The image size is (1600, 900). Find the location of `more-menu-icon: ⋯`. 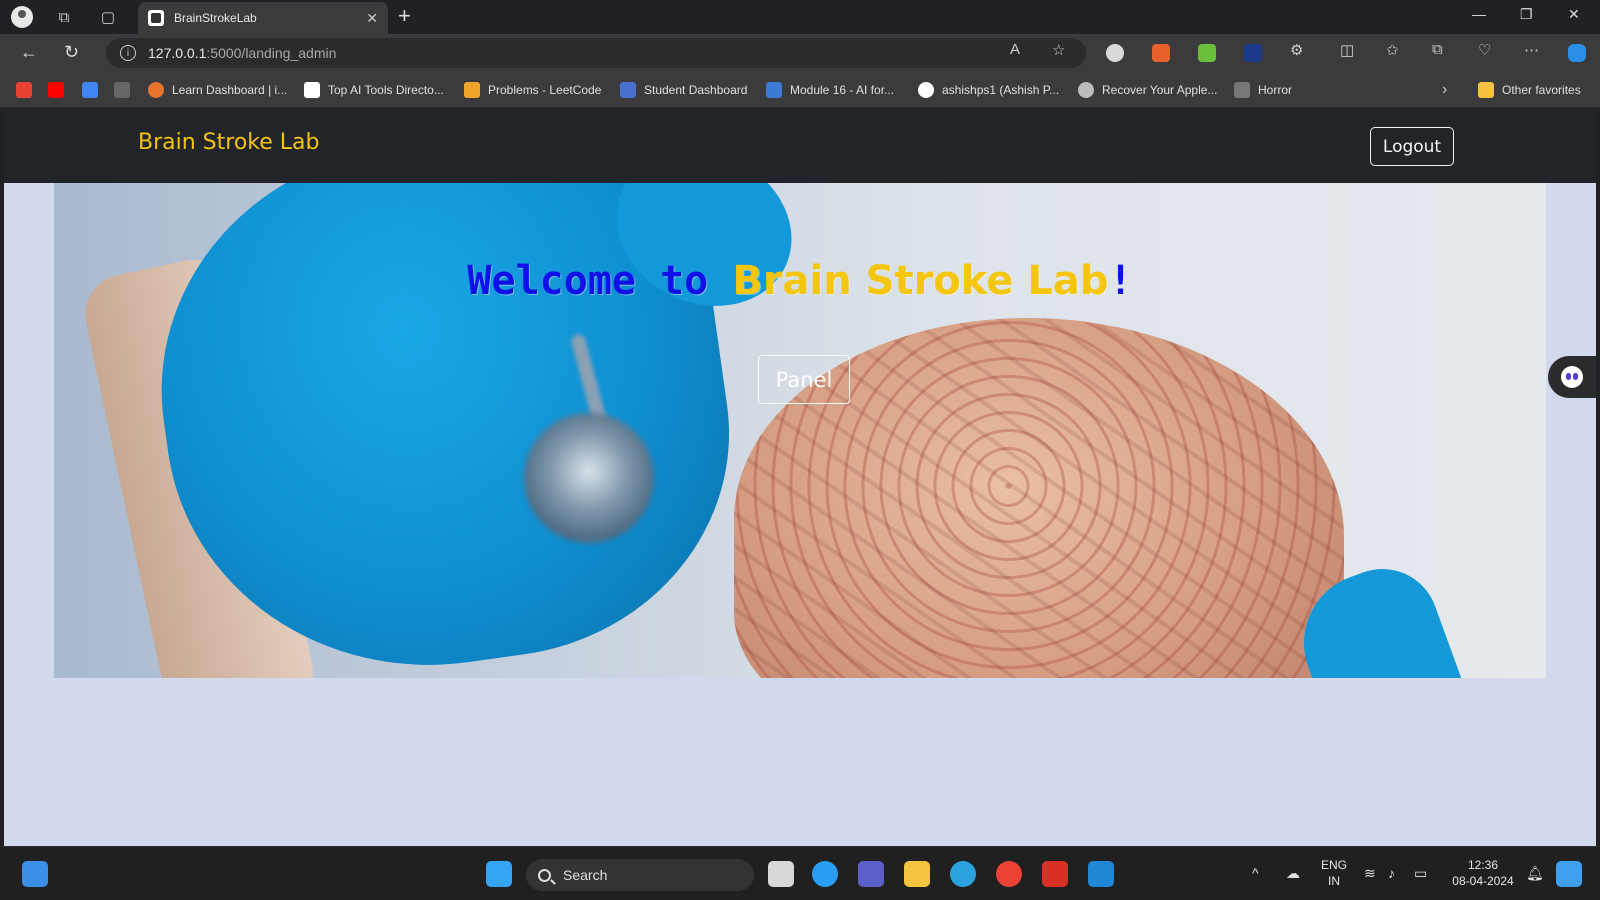

more-menu-icon: ⋯ is located at coordinates (1531, 50).